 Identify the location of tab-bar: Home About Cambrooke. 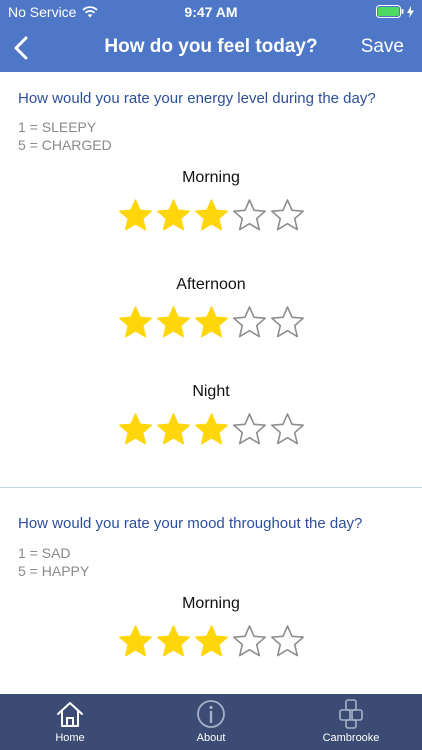
(211, 722).